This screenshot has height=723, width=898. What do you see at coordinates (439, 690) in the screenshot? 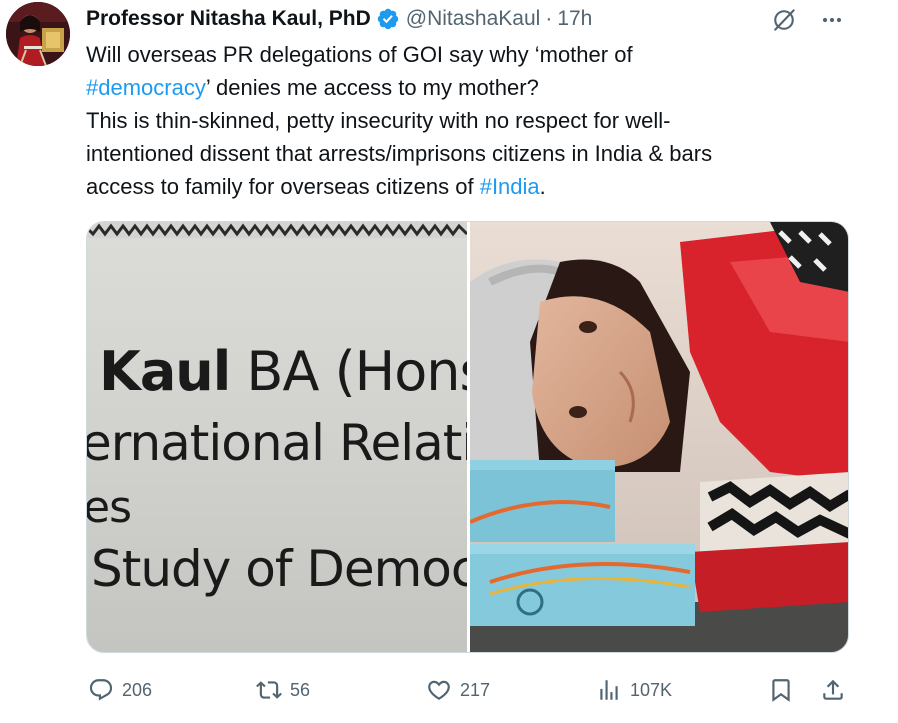
I see `heart-icon` at bounding box center [439, 690].